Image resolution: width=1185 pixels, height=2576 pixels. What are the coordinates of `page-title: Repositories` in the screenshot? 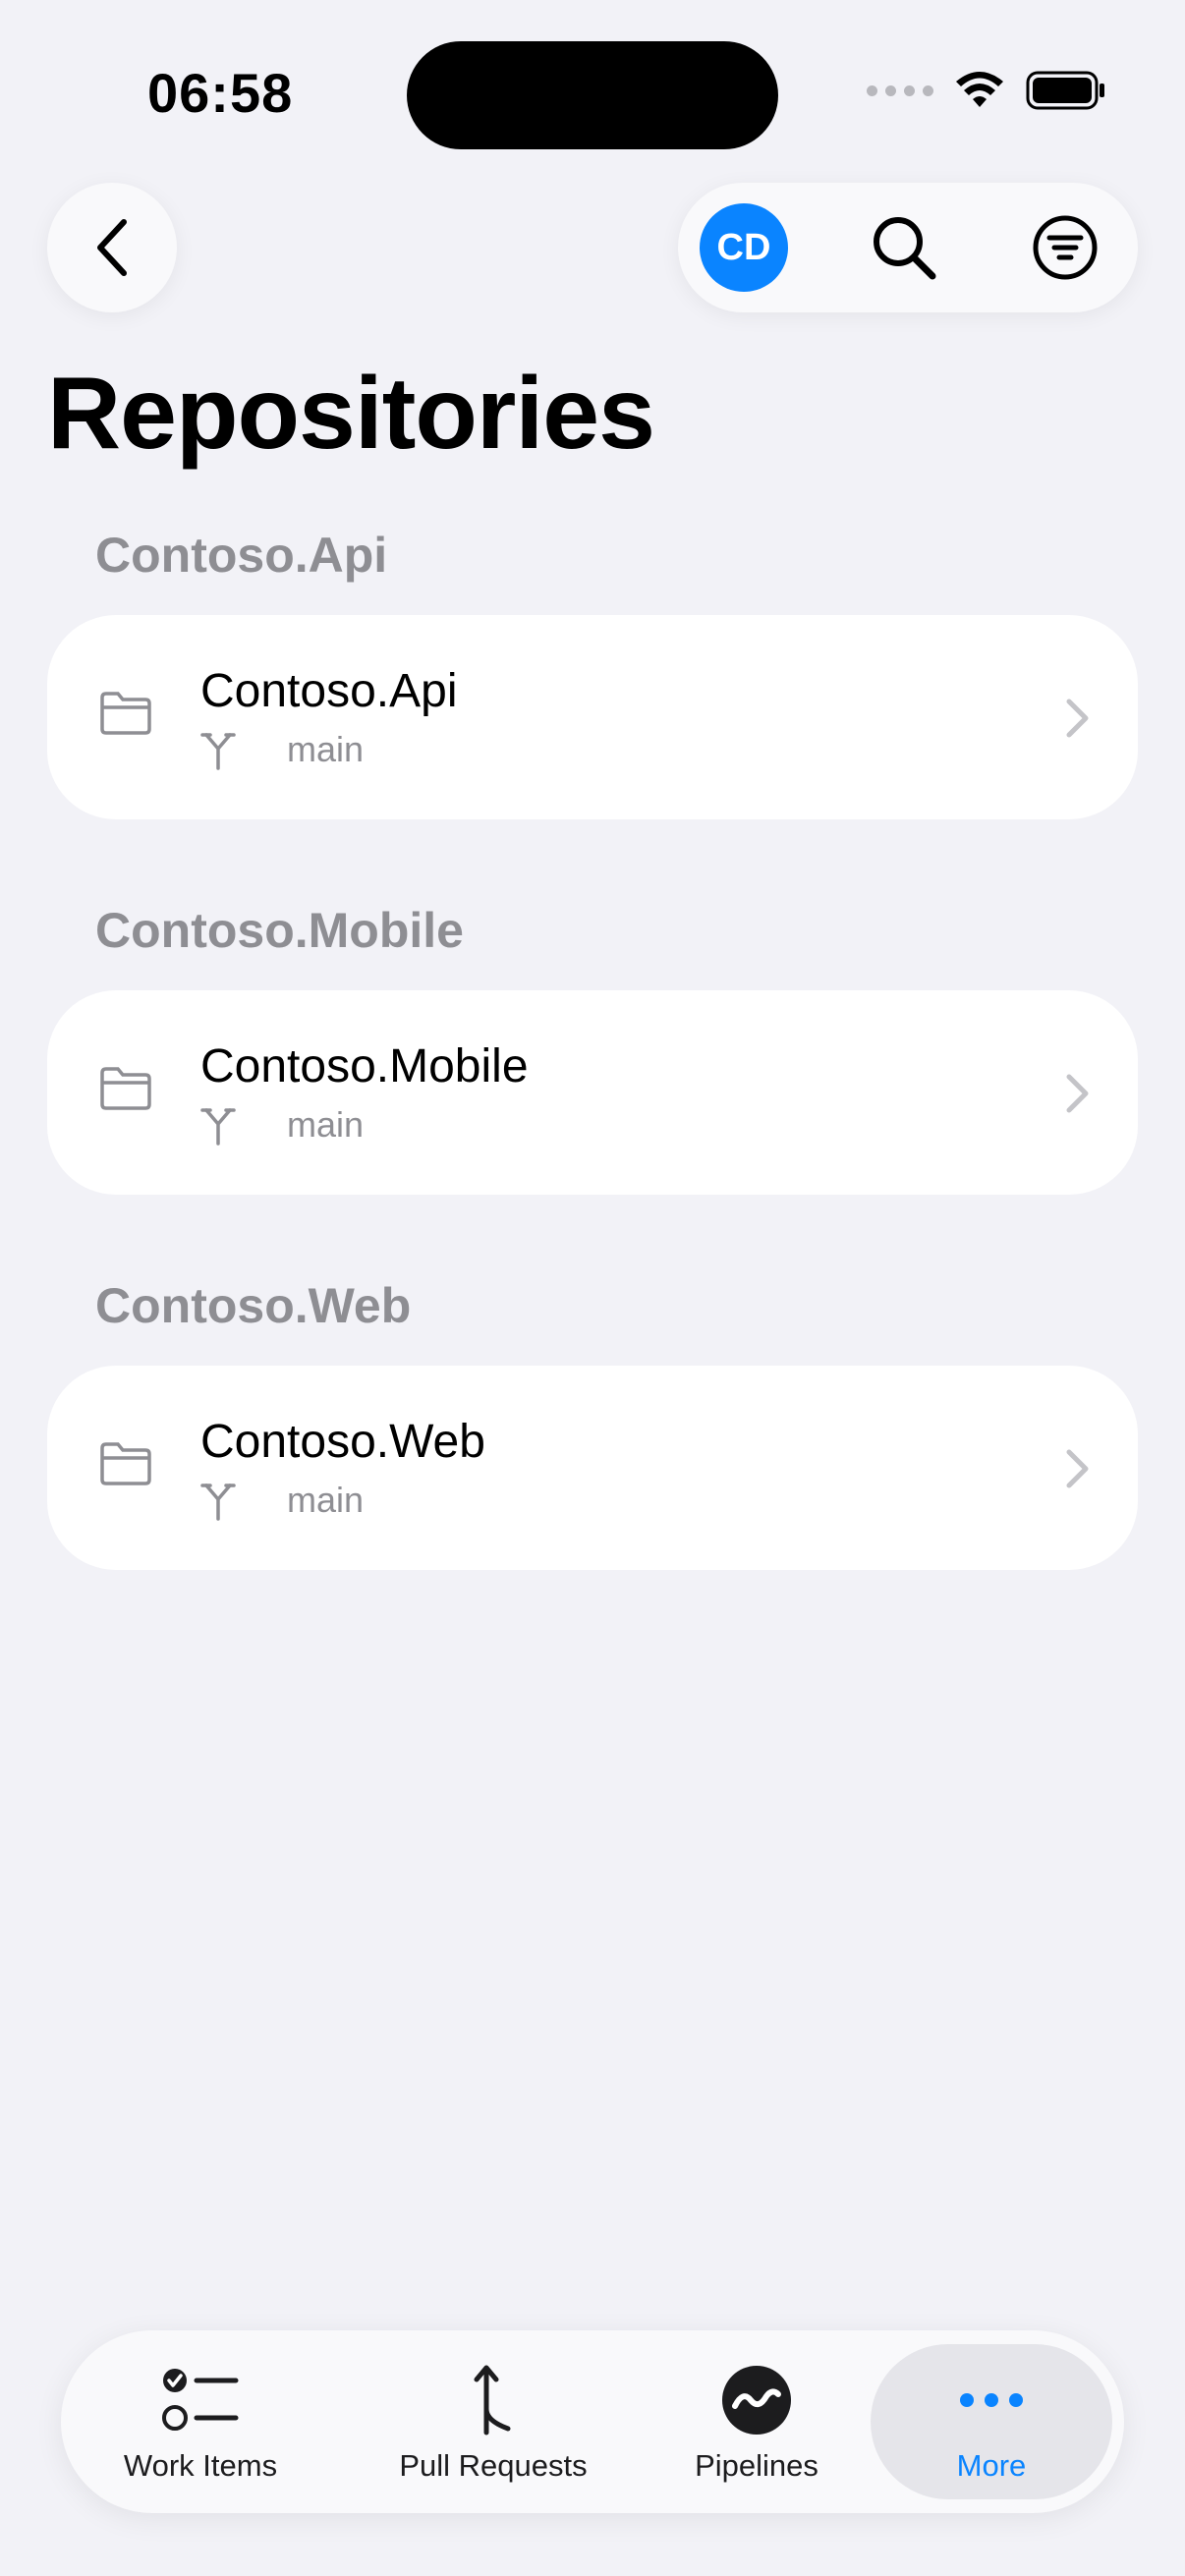 It's located at (351, 414).